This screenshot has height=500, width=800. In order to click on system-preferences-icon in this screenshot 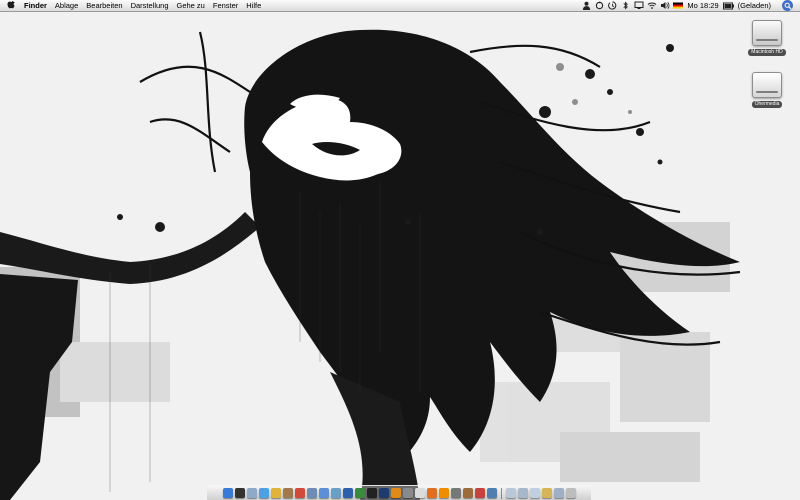, I will do `click(407, 493)`.